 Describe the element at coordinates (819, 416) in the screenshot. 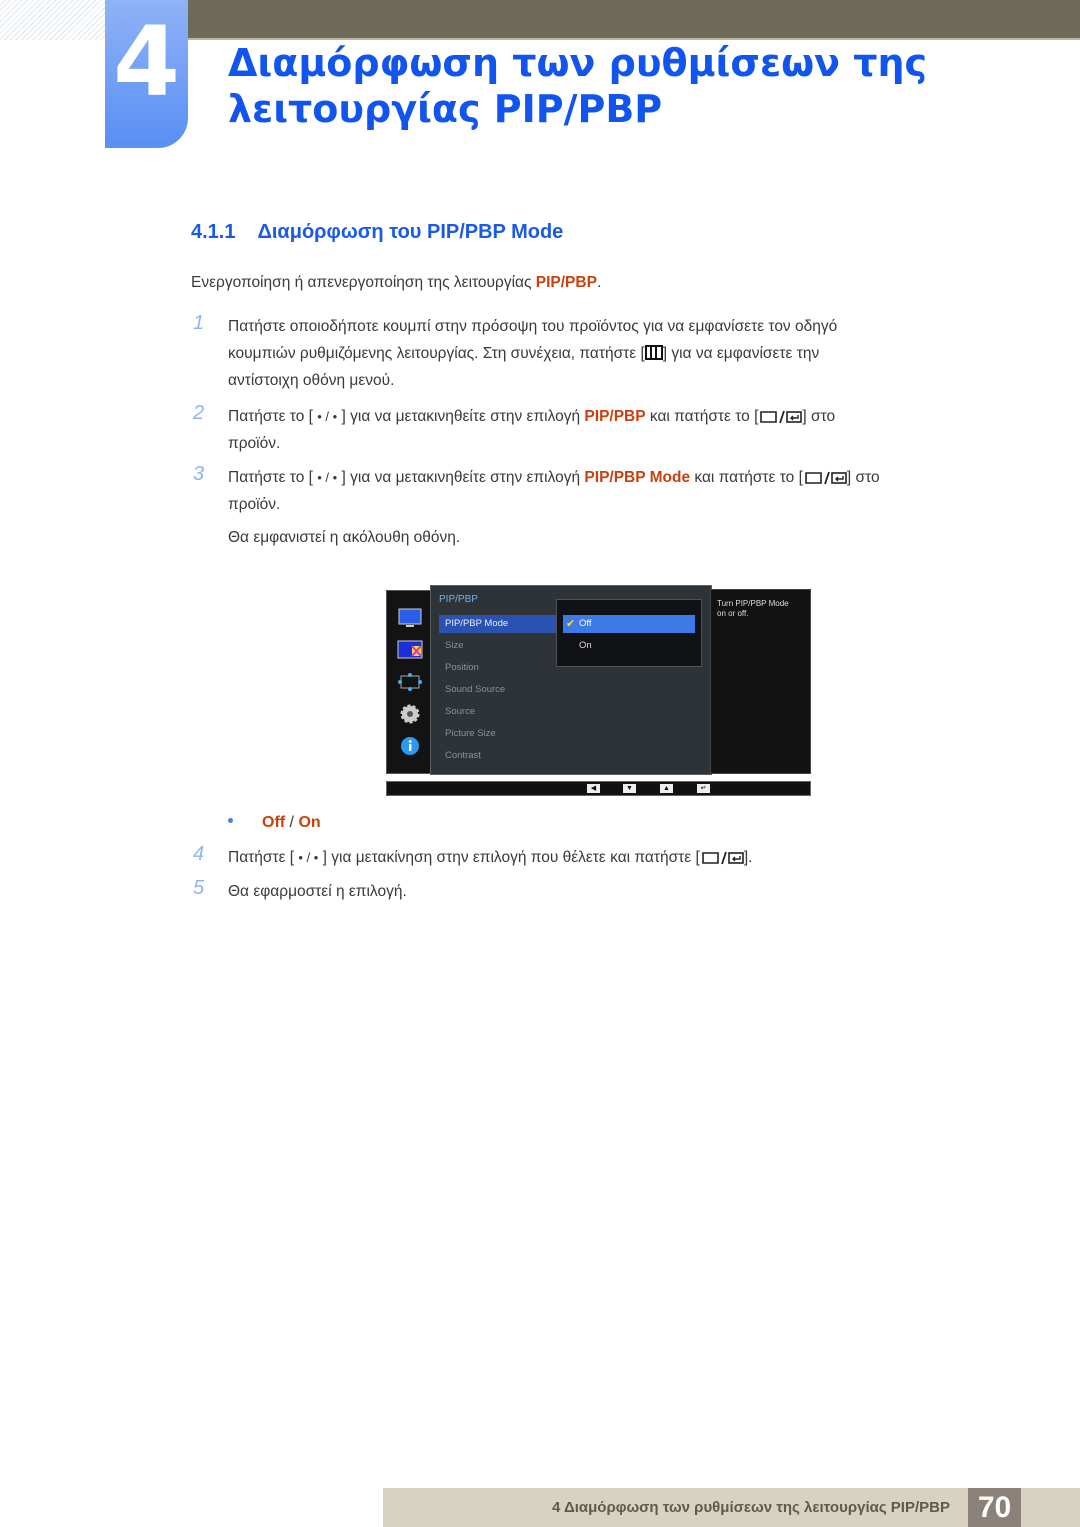

I see `step-2-d: ] στο` at that location.